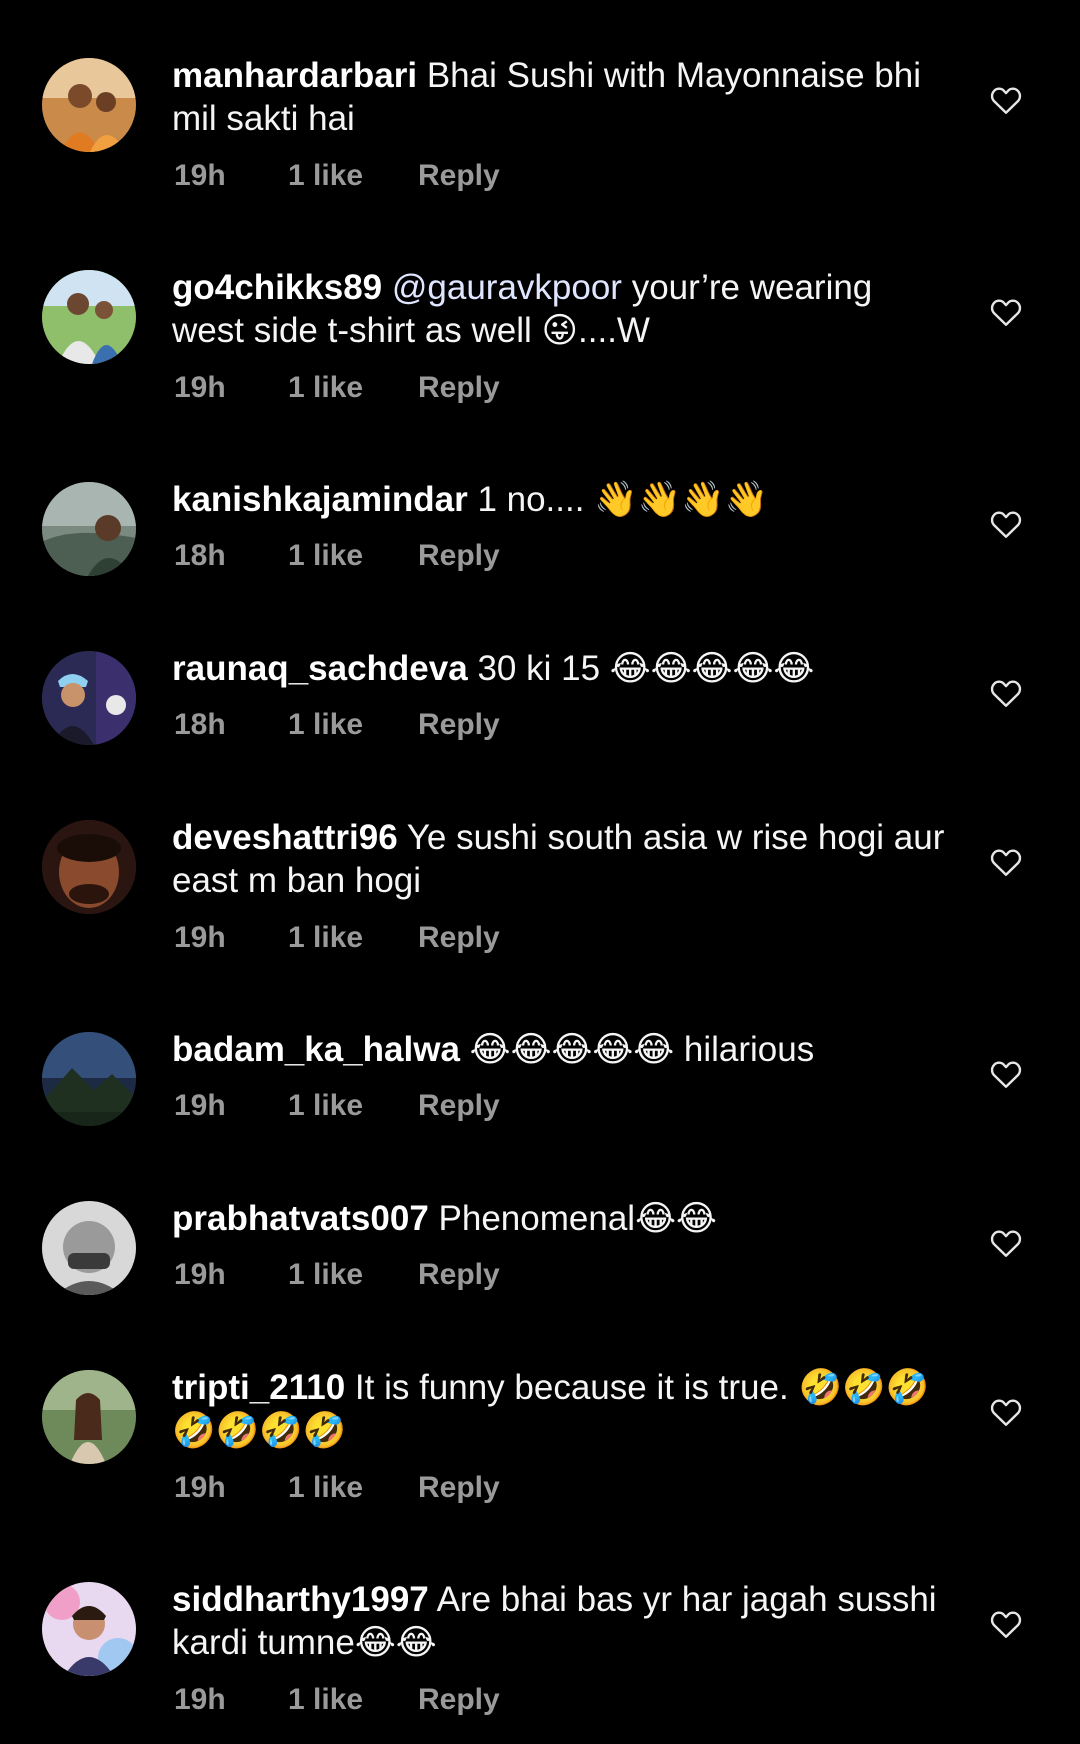  What do you see at coordinates (300, 1218) in the screenshot?
I see `comment-username: prabhatvats007` at bounding box center [300, 1218].